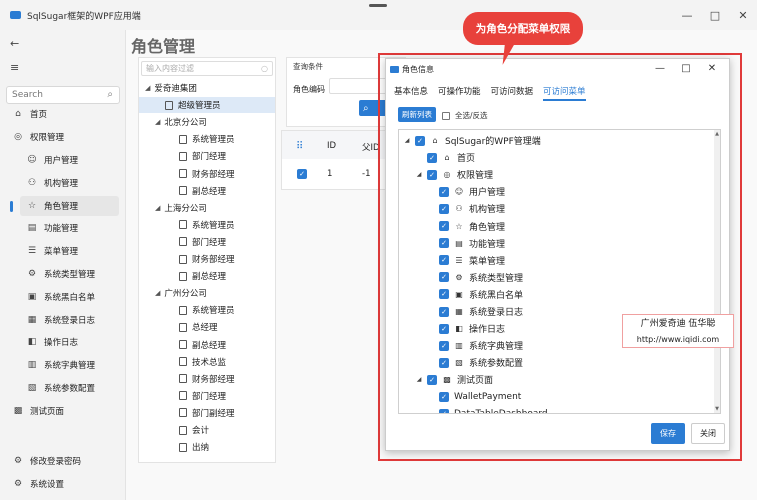  I want to click on tab-basic-info: 基本信息, so click(411, 93).